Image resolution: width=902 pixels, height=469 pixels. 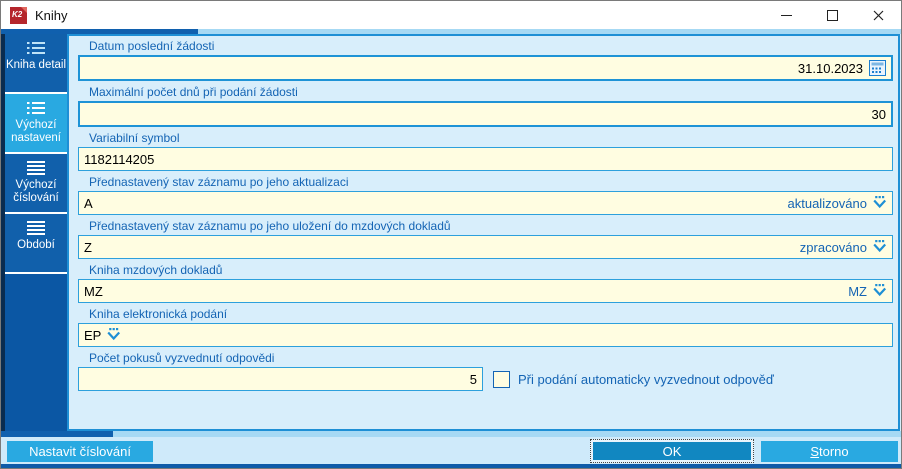 What do you see at coordinates (51, 15) in the screenshot?
I see `window-title: Knihy` at bounding box center [51, 15].